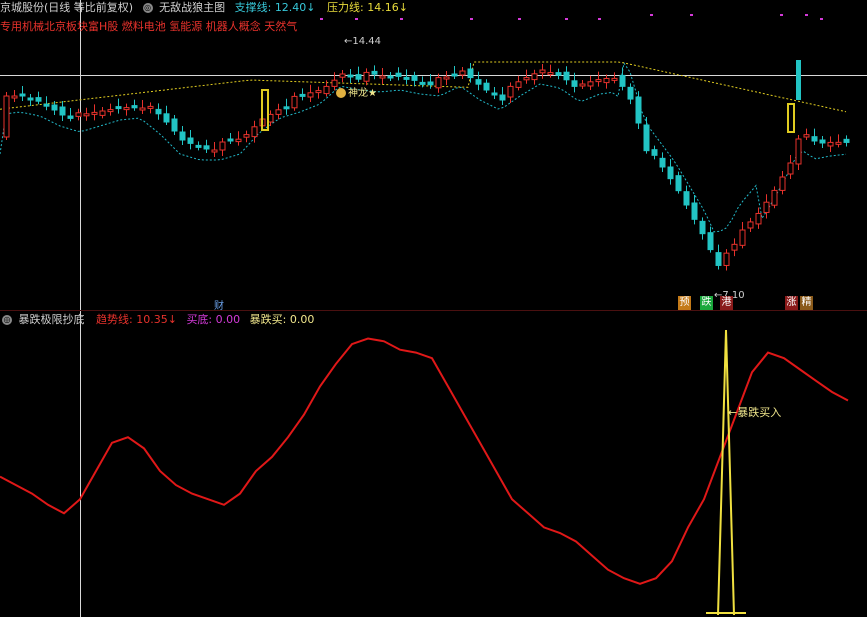 The image size is (867, 617). What do you see at coordinates (726, 472) in the screenshot?
I see `crash-buy-spike` at bounding box center [726, 472].